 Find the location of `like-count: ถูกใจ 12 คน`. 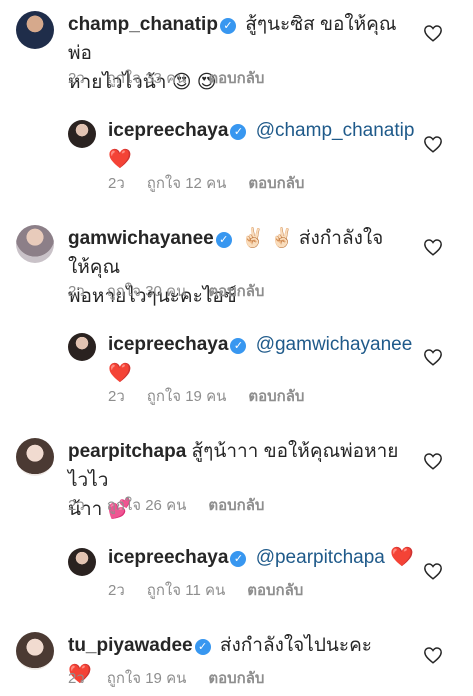

like-count: ถูกใจ 12 คน is located at coordinates (187, 183).